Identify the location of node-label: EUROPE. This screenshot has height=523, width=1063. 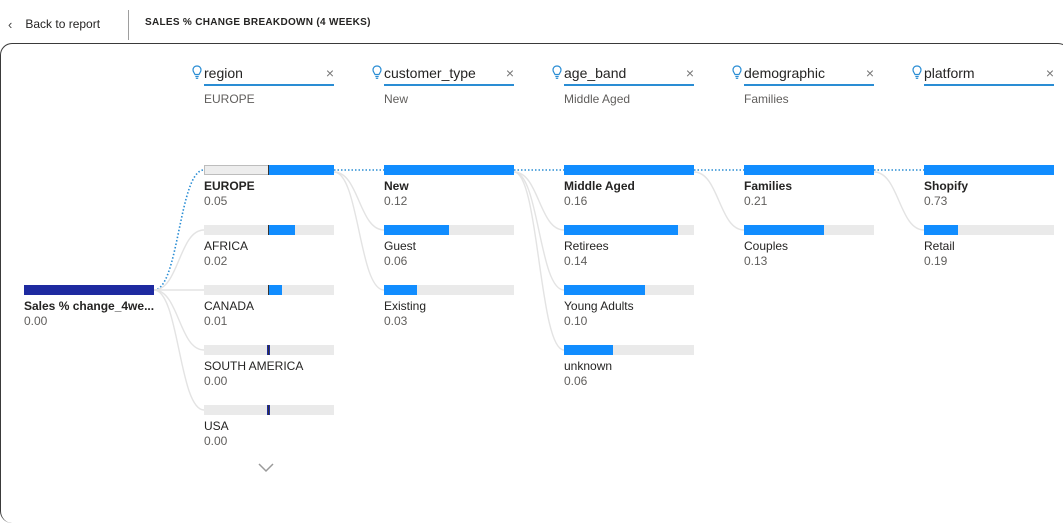
(229, 186).